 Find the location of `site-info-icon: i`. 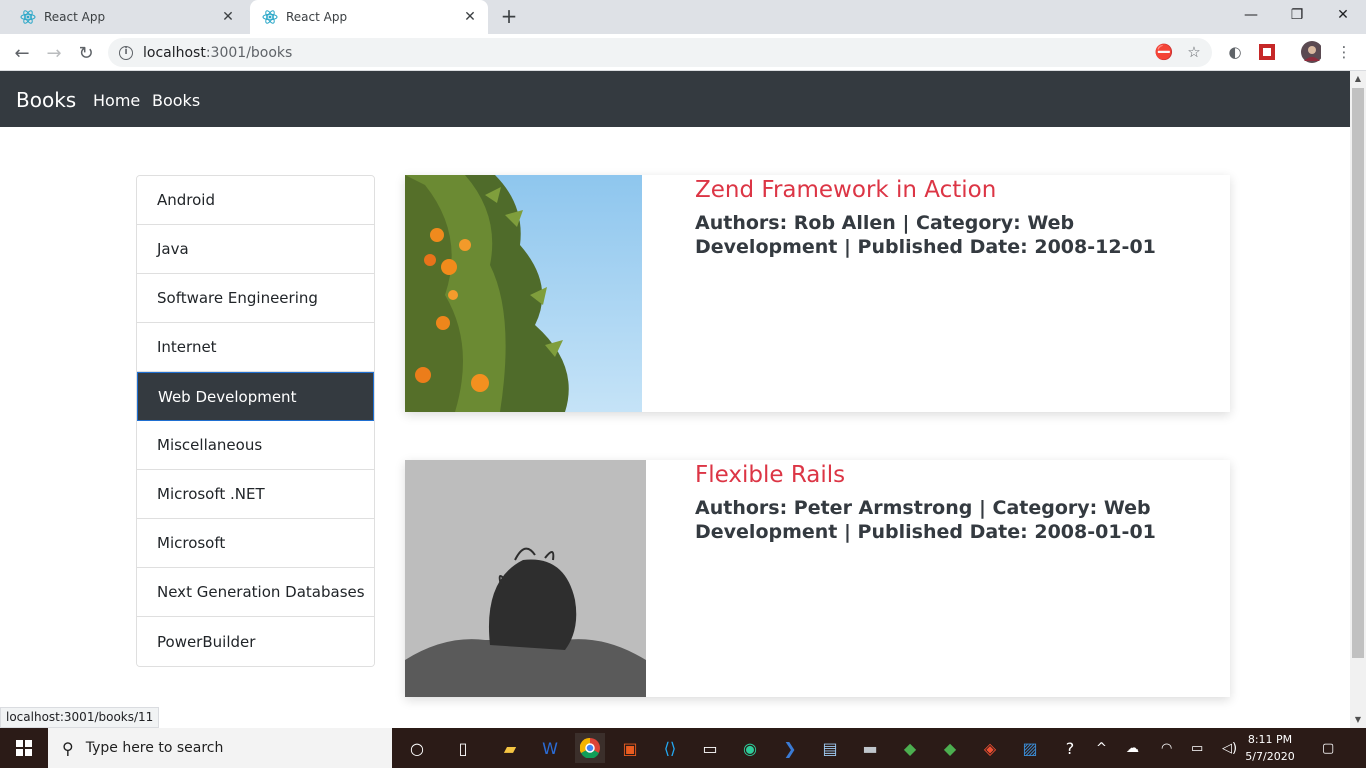

site-info-icon: i is located at coordinates (126, 52).